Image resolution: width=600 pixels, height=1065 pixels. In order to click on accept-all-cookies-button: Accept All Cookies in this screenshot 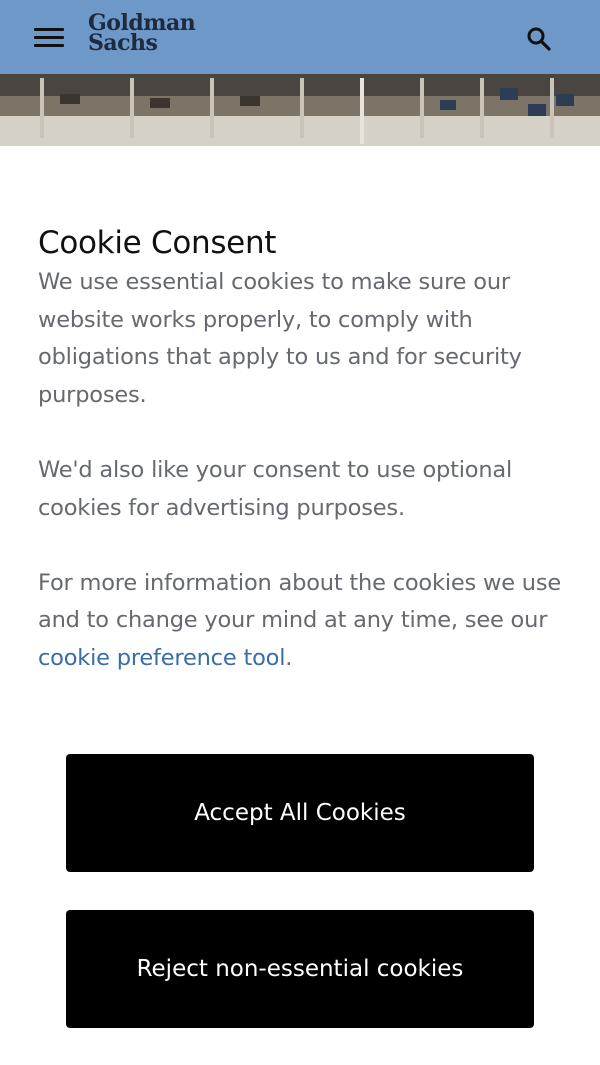, I will do `click(300, 813)`.